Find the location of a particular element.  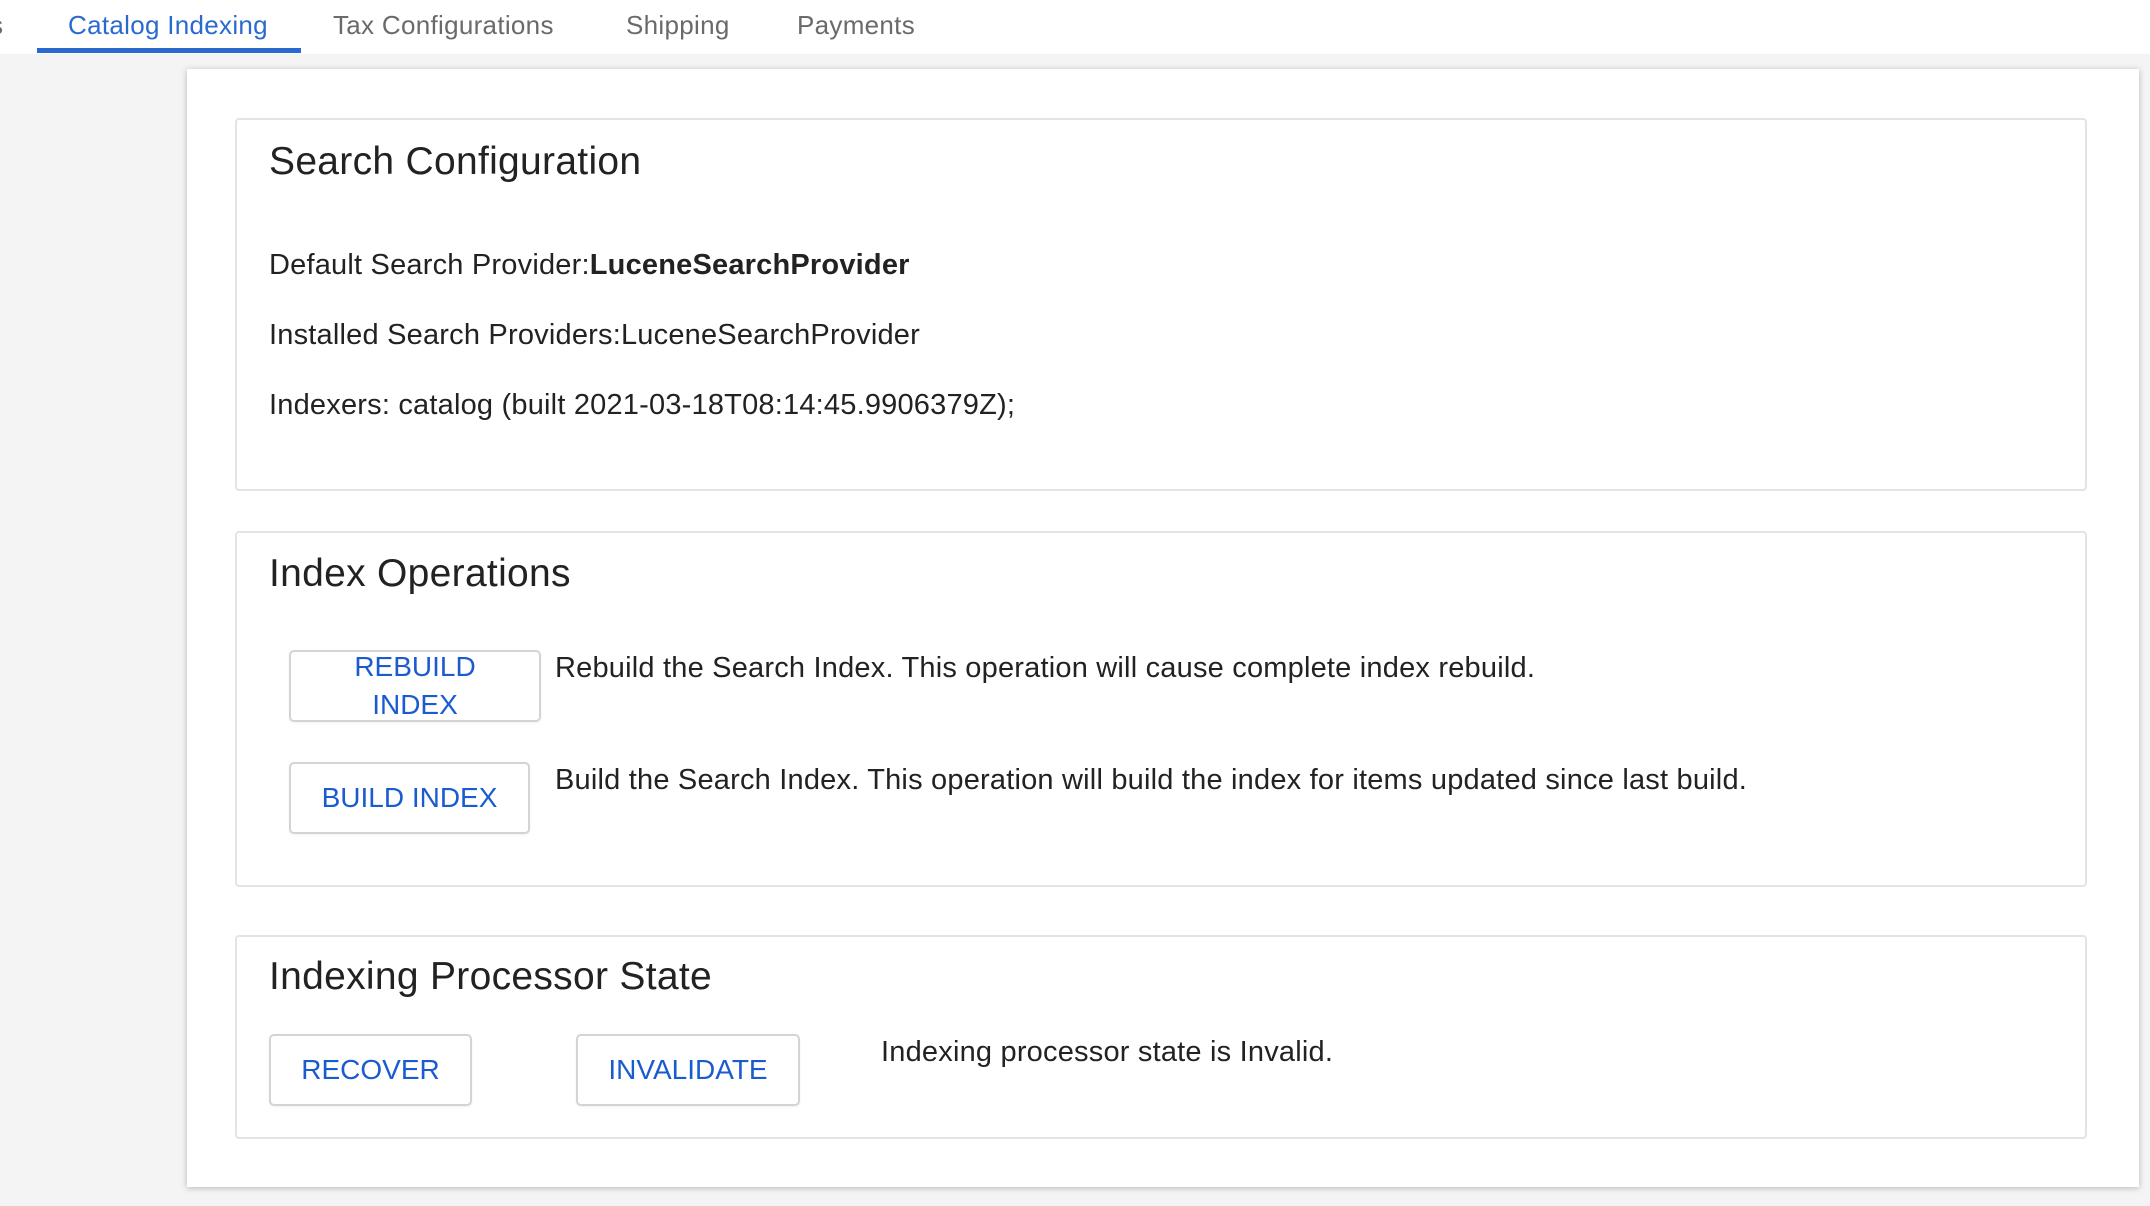

default-provider-value: LuceneSearchProvider is located at coordinates (749, 265).